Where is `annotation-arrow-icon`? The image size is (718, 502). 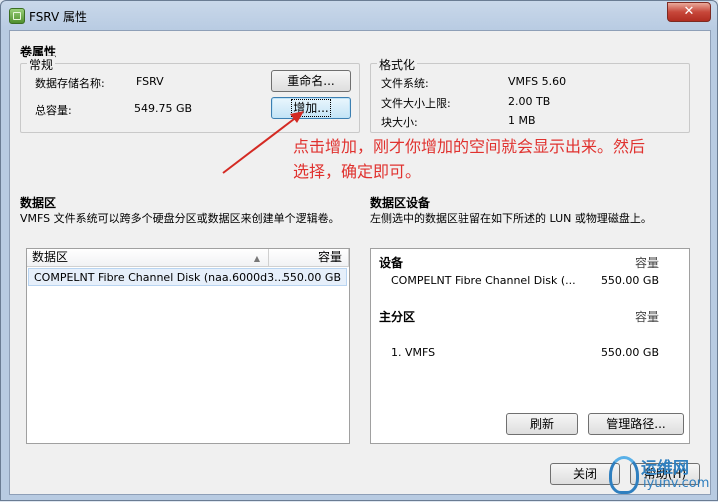 annotation-arrow-icon is located at coordinates (263, 142).